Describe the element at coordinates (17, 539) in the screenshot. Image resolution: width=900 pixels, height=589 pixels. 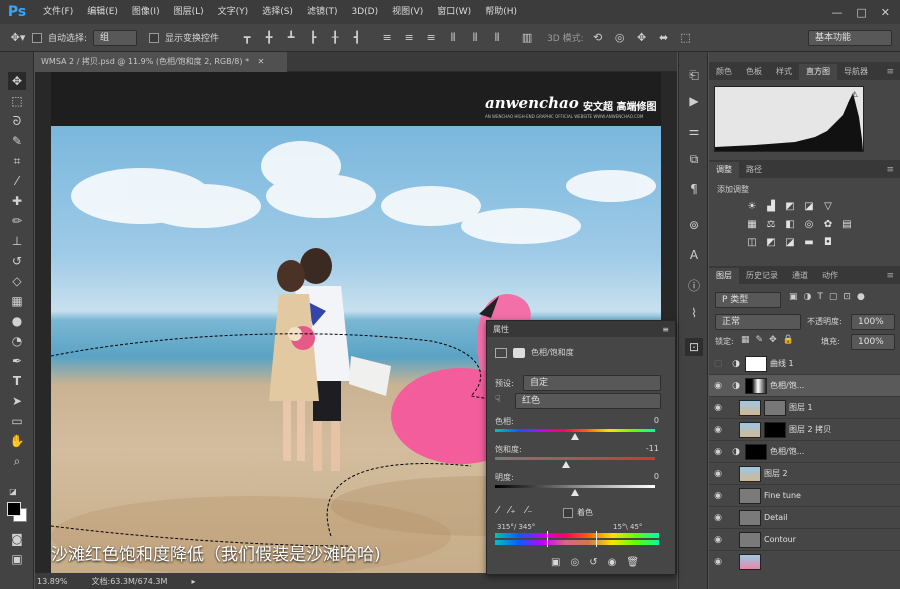
I see `quick-mask-icon: ◙` at that location.